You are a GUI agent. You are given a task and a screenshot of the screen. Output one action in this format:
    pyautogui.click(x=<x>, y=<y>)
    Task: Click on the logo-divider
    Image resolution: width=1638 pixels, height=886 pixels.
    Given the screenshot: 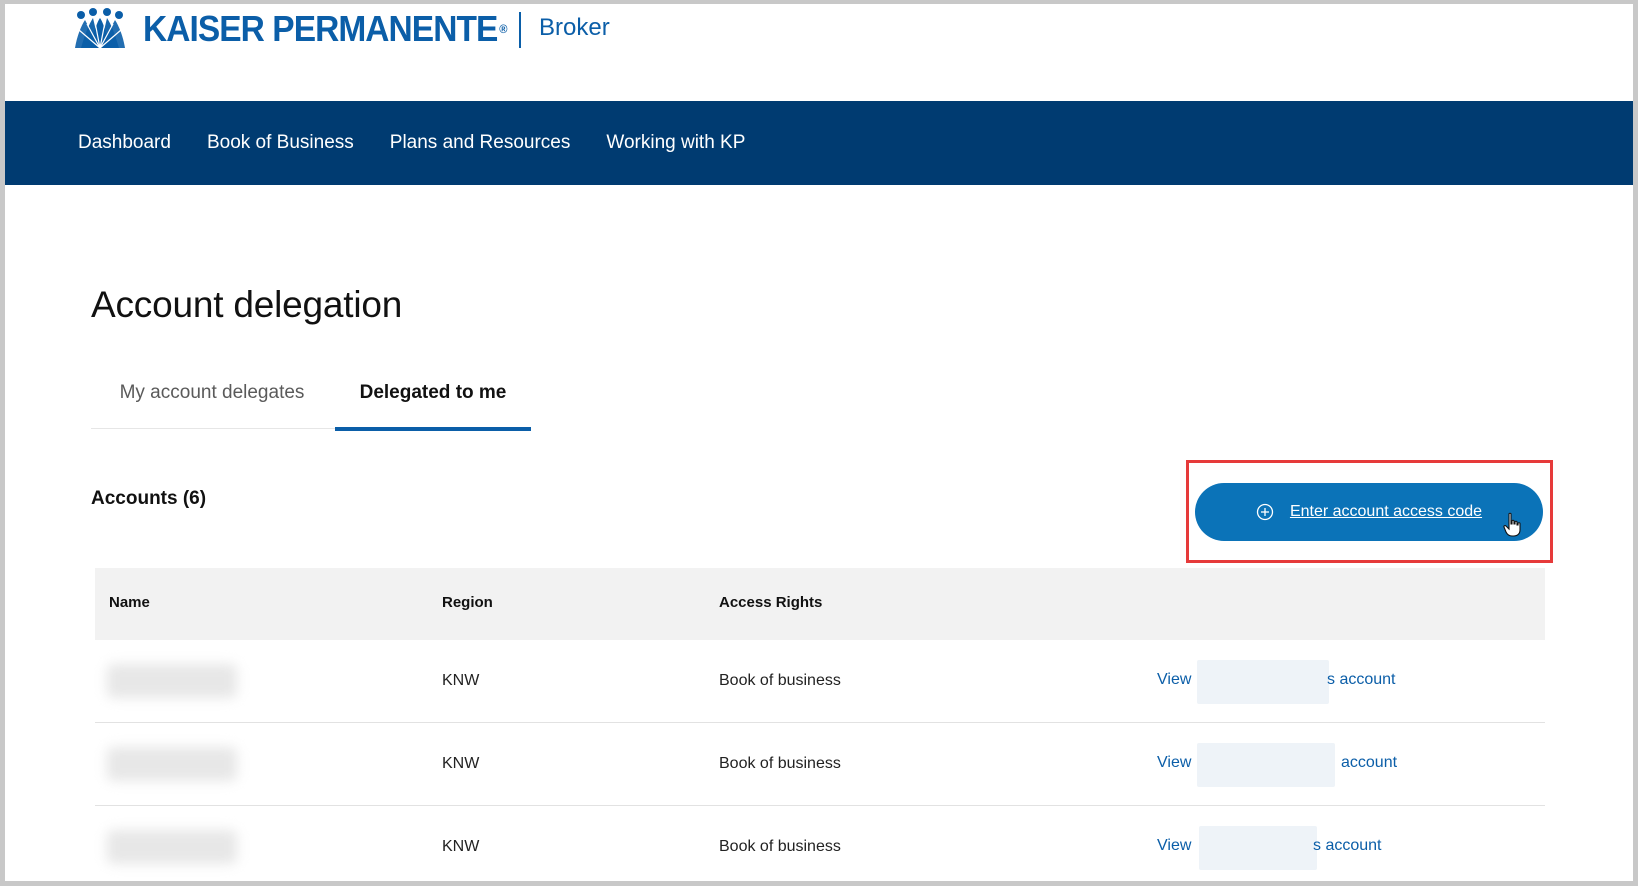 What is the action you would take?
    pyautogui.click(x=520, y=30)
    